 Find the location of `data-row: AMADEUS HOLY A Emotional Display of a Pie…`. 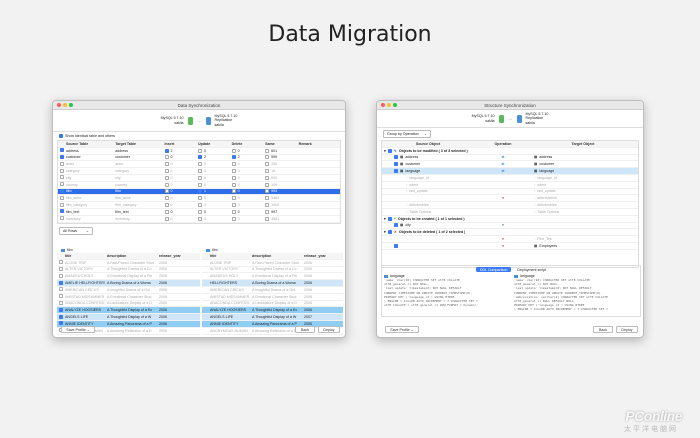

data-row: AMADEUS HOLY A Emotional Display of a Pie… is located at coordinates (272, 277).